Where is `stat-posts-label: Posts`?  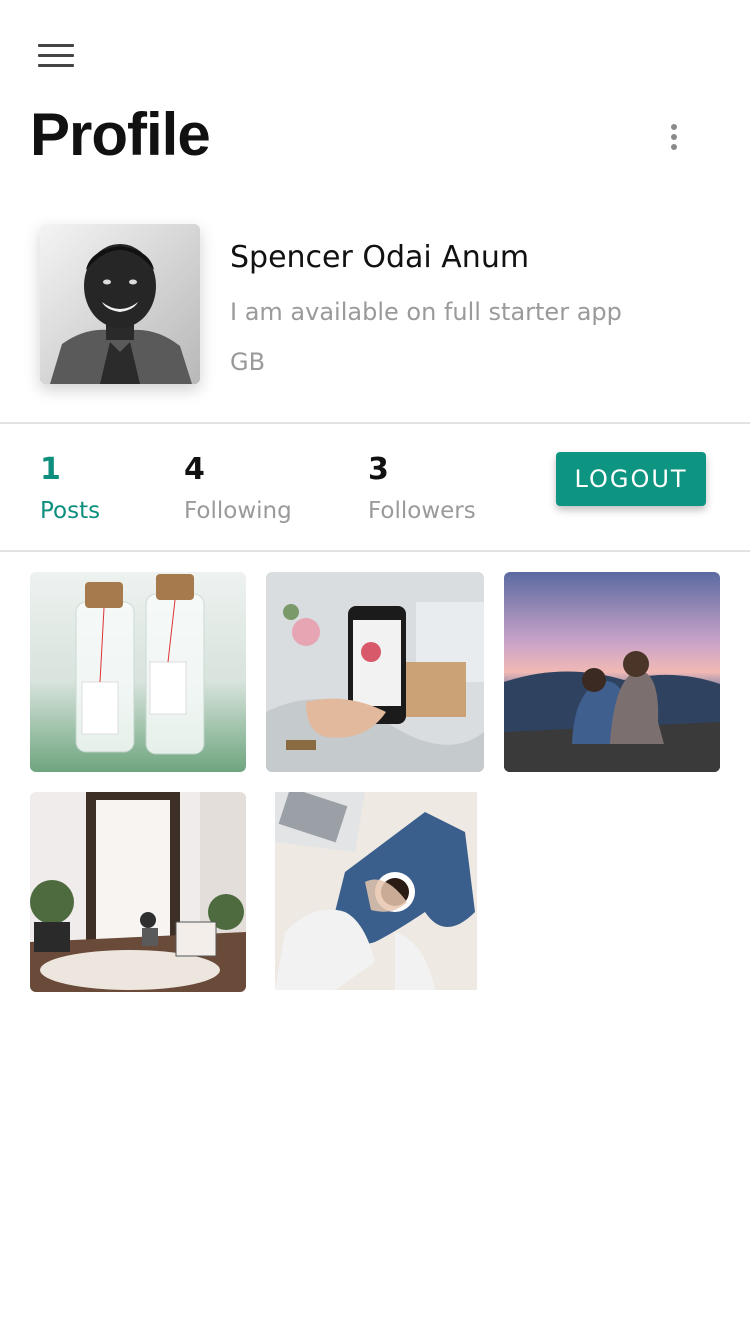 stat-posts-label: Posts is located at coordinates (70, 511).